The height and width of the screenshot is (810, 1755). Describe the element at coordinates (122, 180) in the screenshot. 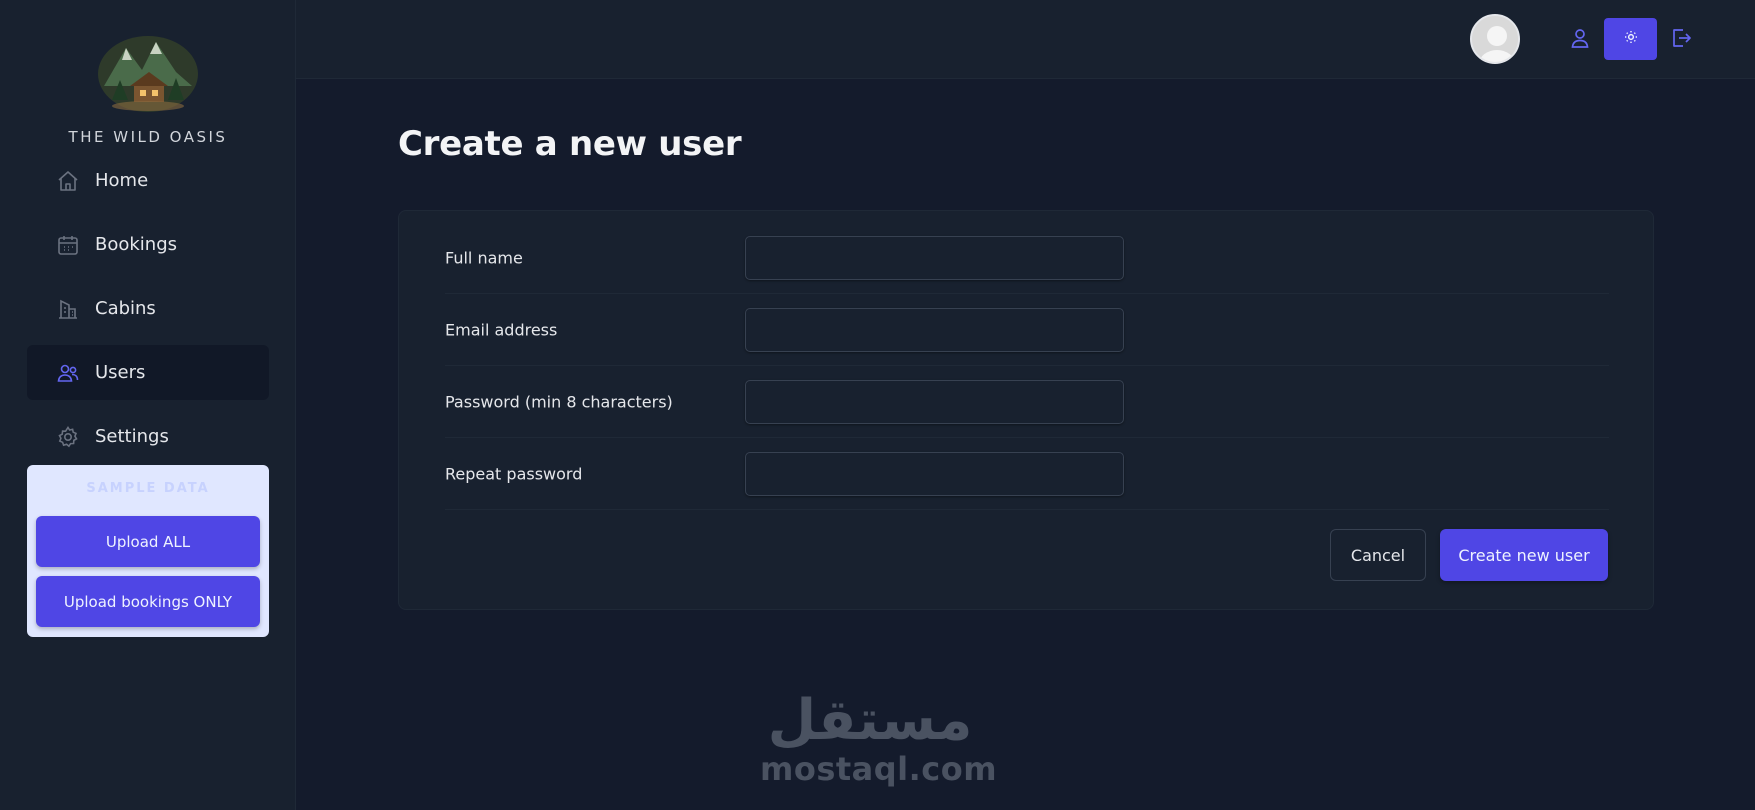

I see `sidebar-item-label: Home` at that location.